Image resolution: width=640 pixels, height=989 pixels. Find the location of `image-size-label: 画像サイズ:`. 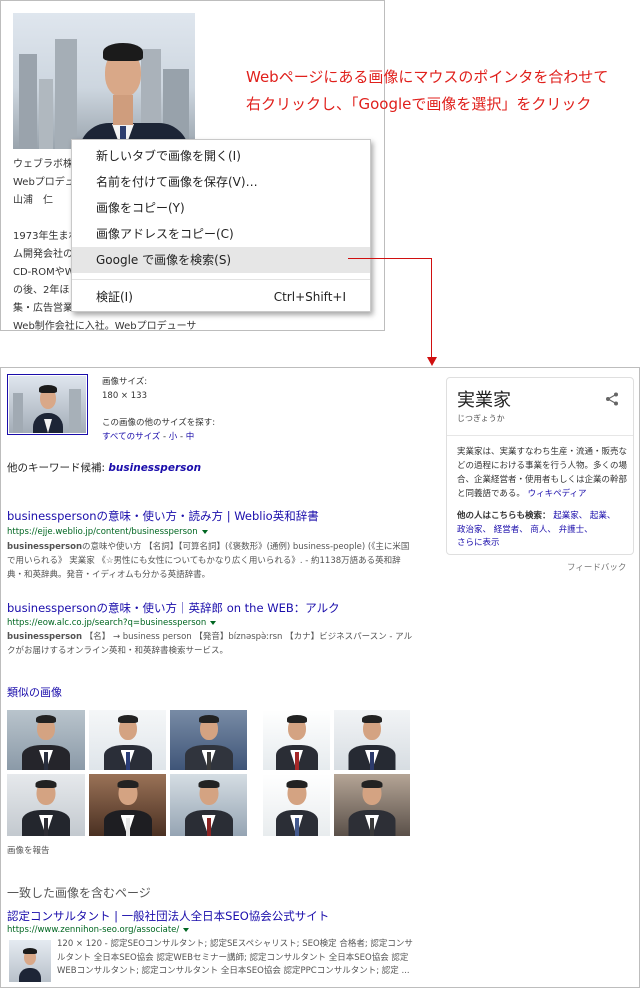

image-size-label: 画像サイズ: is located at coordinates (125, 382).